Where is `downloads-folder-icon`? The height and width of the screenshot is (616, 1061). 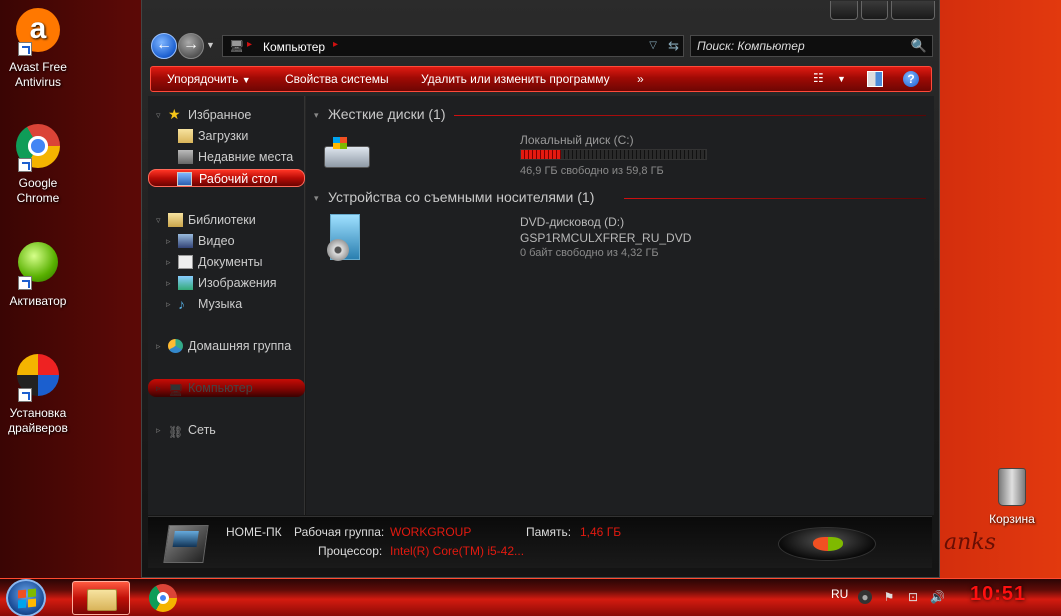 downloads-folder-icon is located at coordinates (185, 136).